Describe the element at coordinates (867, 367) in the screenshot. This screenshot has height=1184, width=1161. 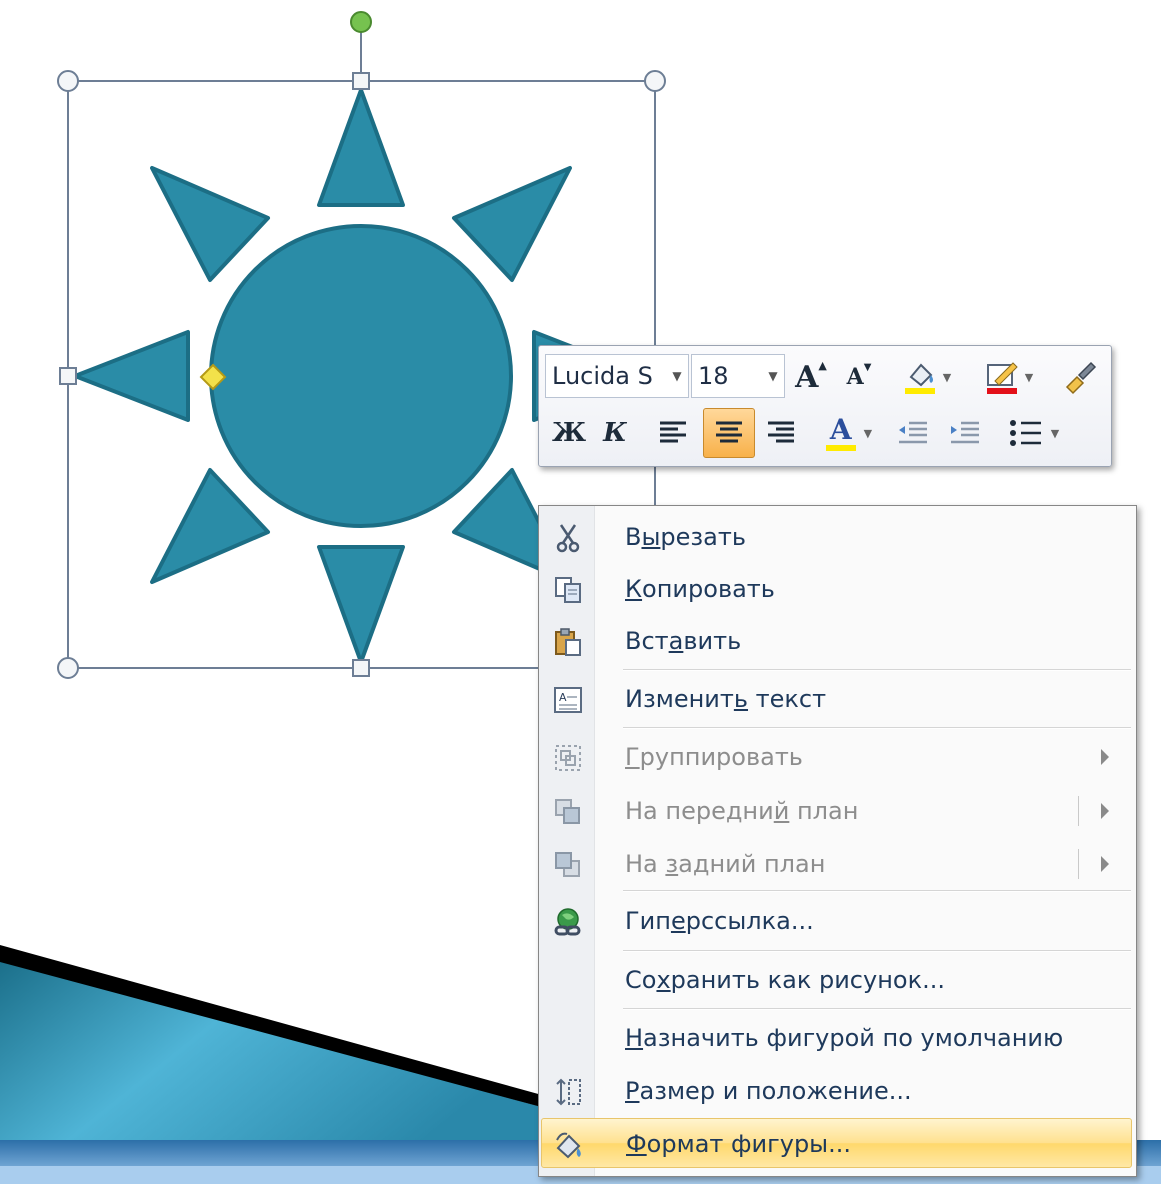
I see `down-caret-icon: ▼` at that location.